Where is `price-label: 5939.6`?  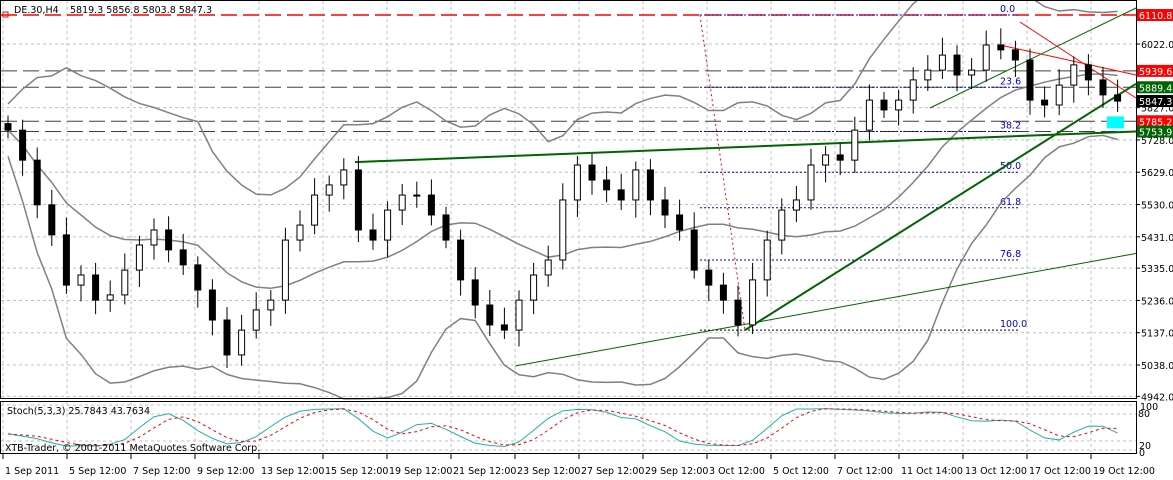 price-label: 5939.6 is located at coordinates (1155, 72).